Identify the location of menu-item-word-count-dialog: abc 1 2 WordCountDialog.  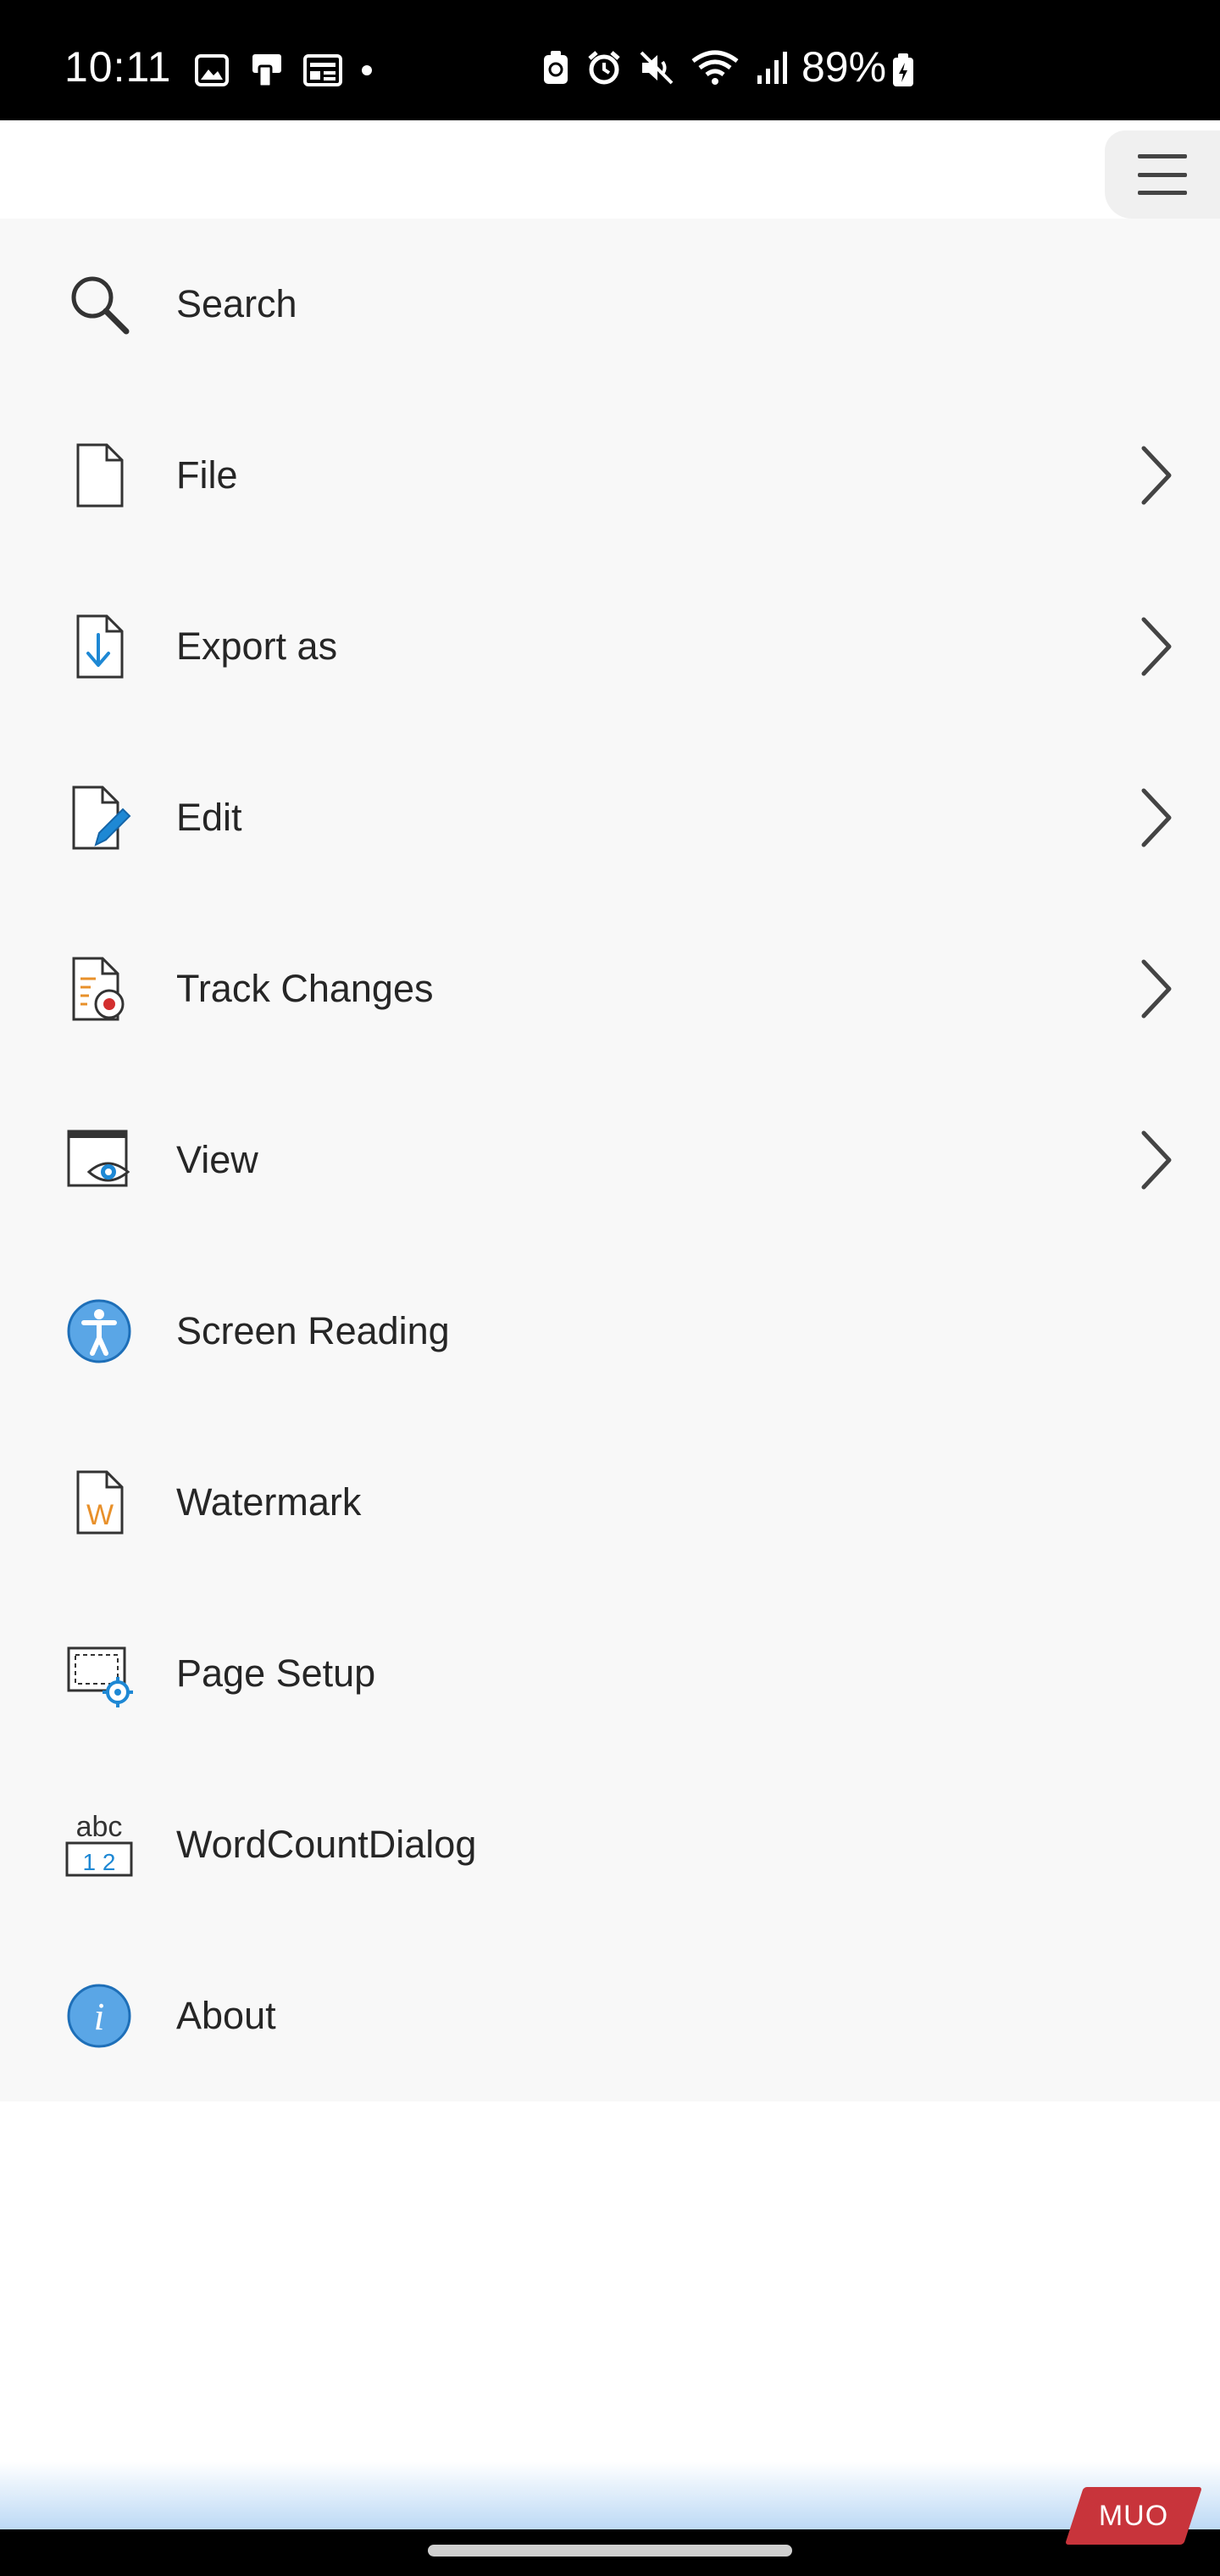
(610, 1844).